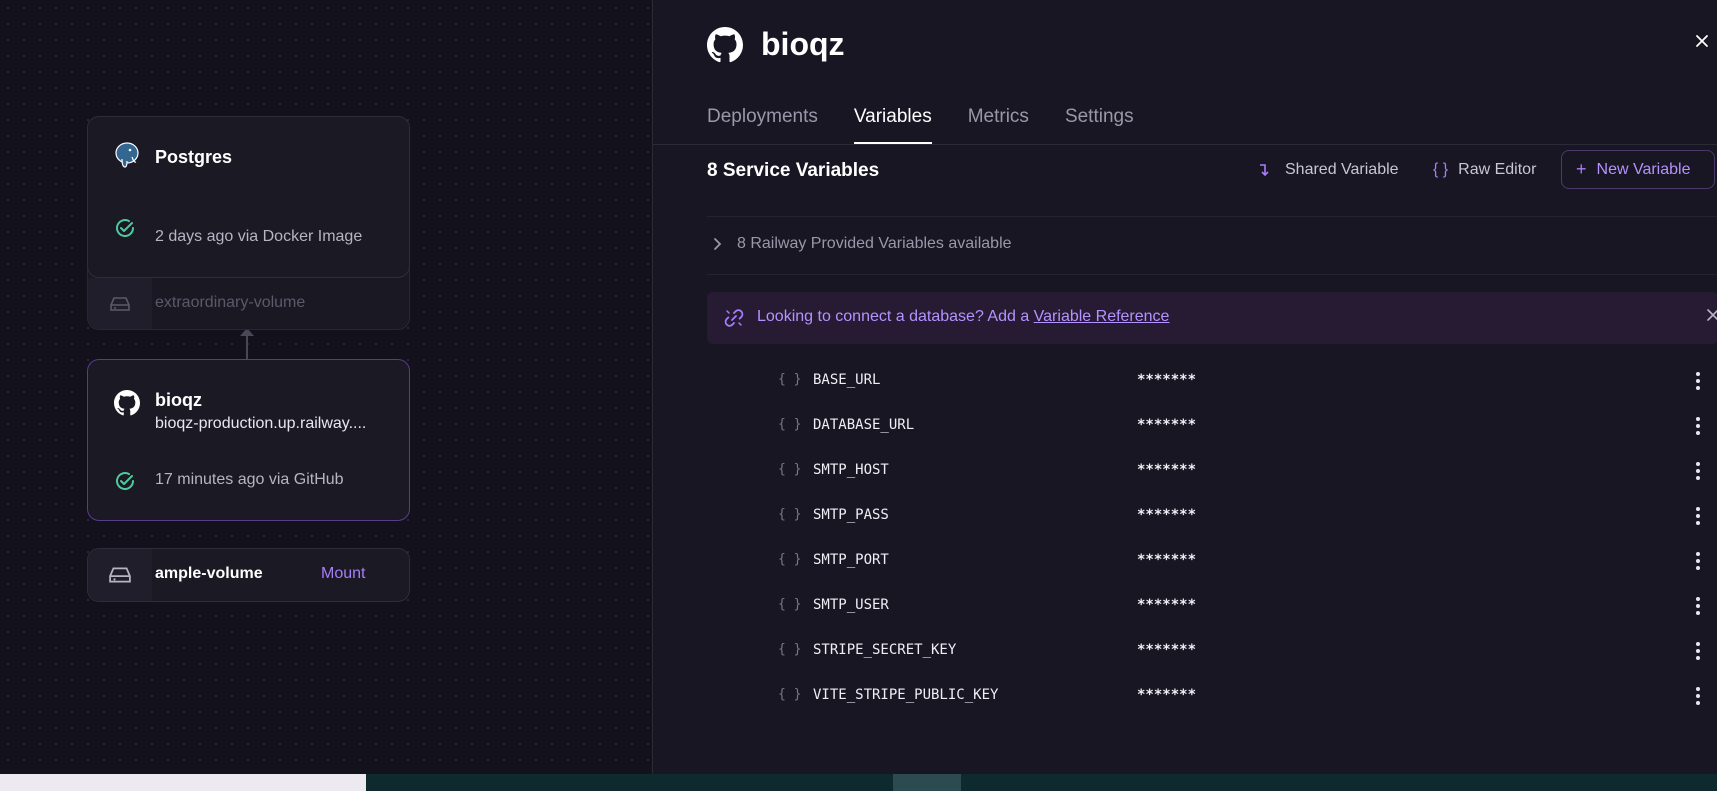 This screenshot has width=1717, height=791. What do you see at coordinates (1212, 518) in the screenshot?
I see `variable-row: { } SMTP_PASS *******` at bounding box center [1212, 518].